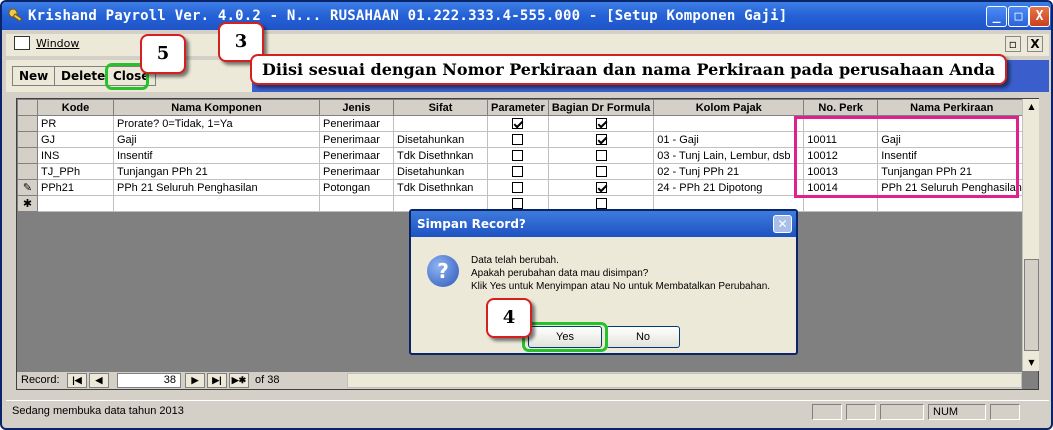 This screenshot has height=430, width=1053. Describe the element at coordinates (1031, 362) in the screenshot. I see `scroll-down-icon: ▼` at that location.